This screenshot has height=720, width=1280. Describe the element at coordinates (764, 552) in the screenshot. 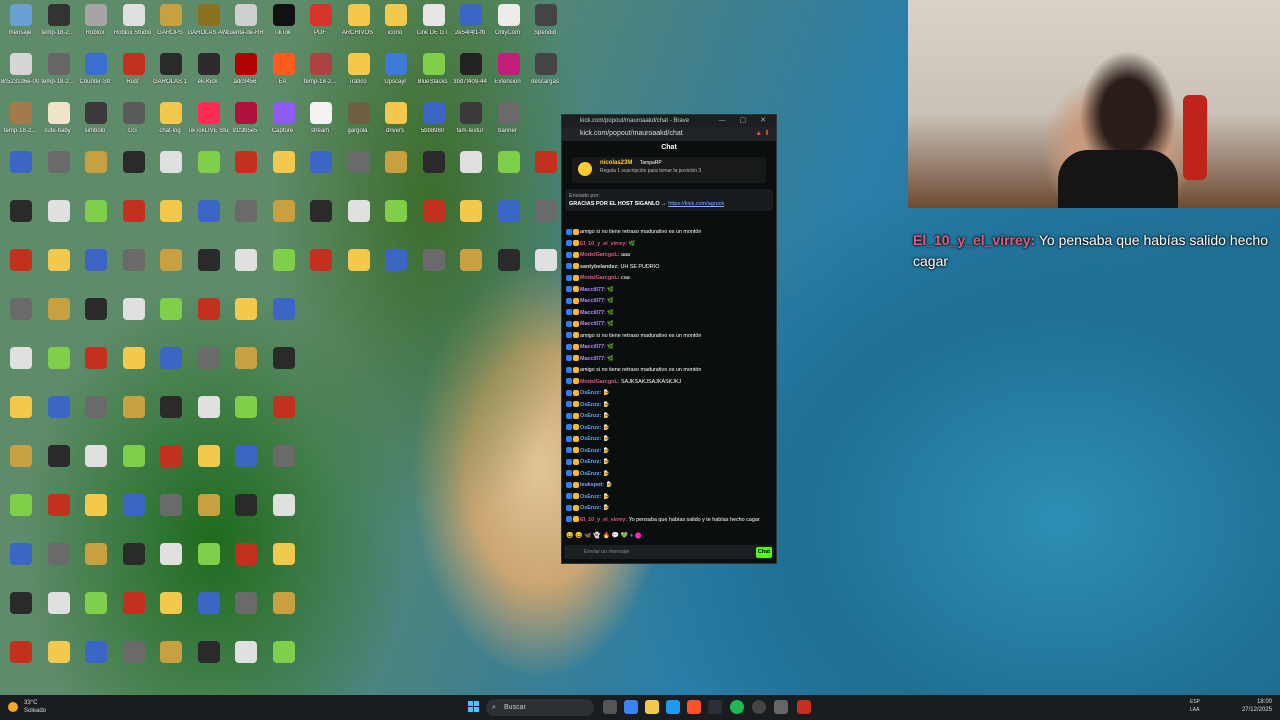

I see `send-chat-button: Chat` at that location.